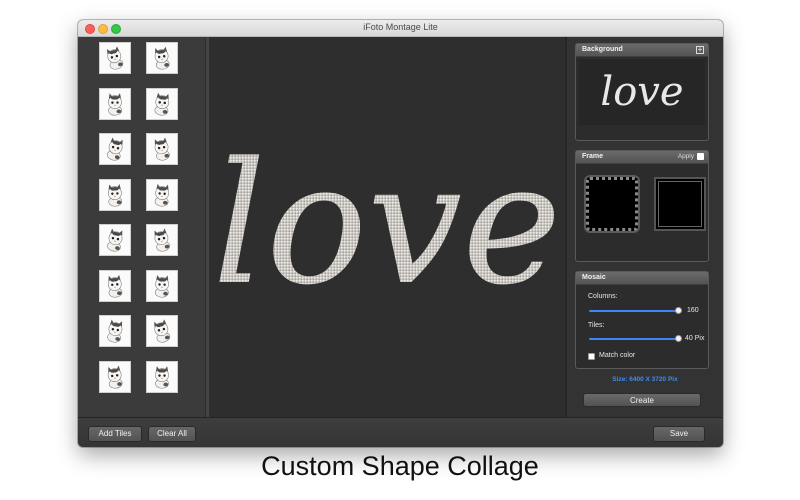 This screenshot has height=500, width=800. What do you see at coordinates (642, 206) in the screenshot?
I see `frame-box: Frame Apply` at bounding box center [642, 206].